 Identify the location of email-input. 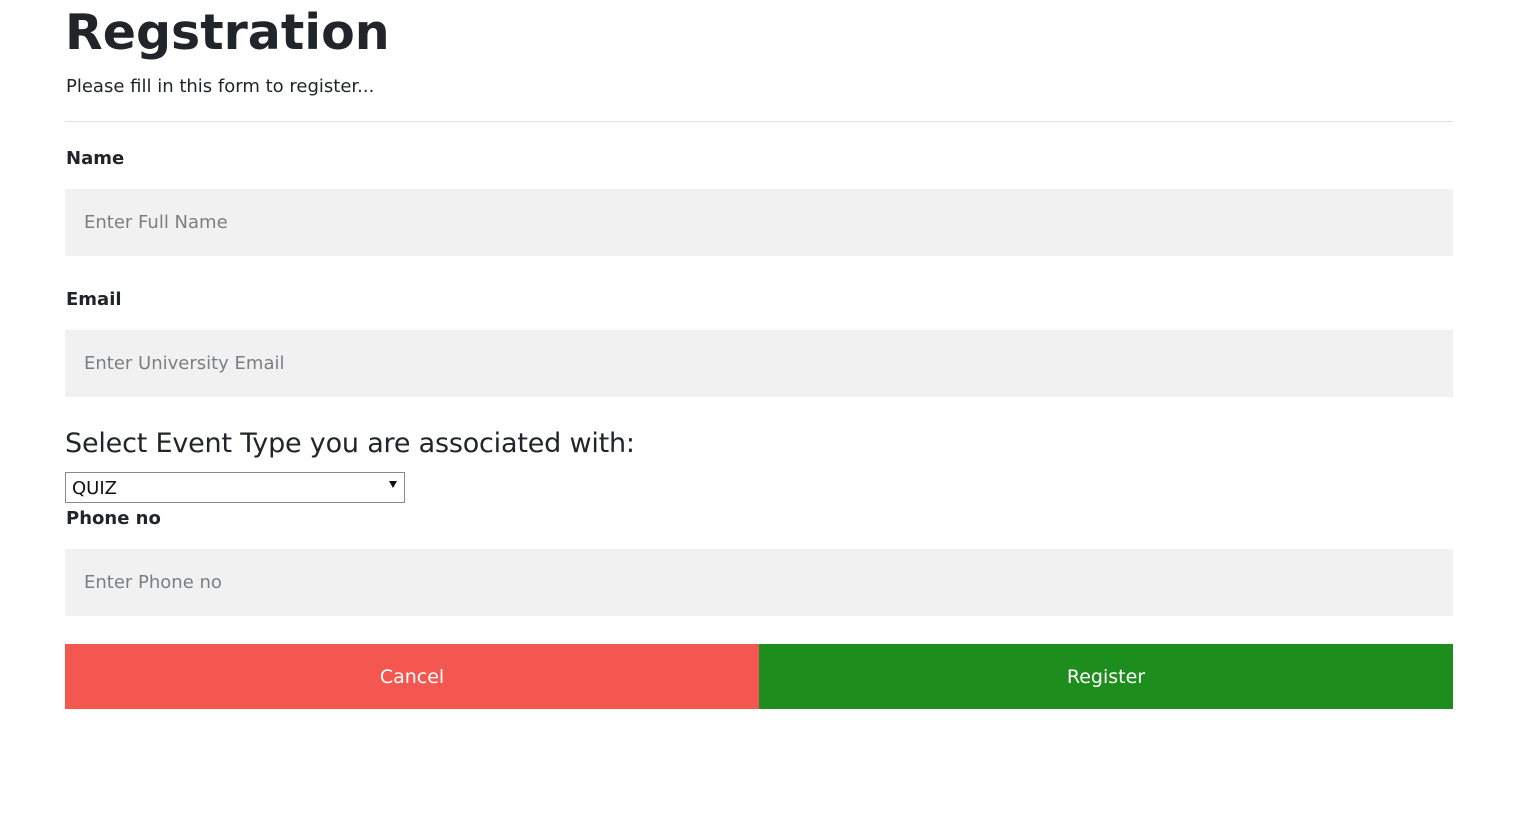
(759, 363).